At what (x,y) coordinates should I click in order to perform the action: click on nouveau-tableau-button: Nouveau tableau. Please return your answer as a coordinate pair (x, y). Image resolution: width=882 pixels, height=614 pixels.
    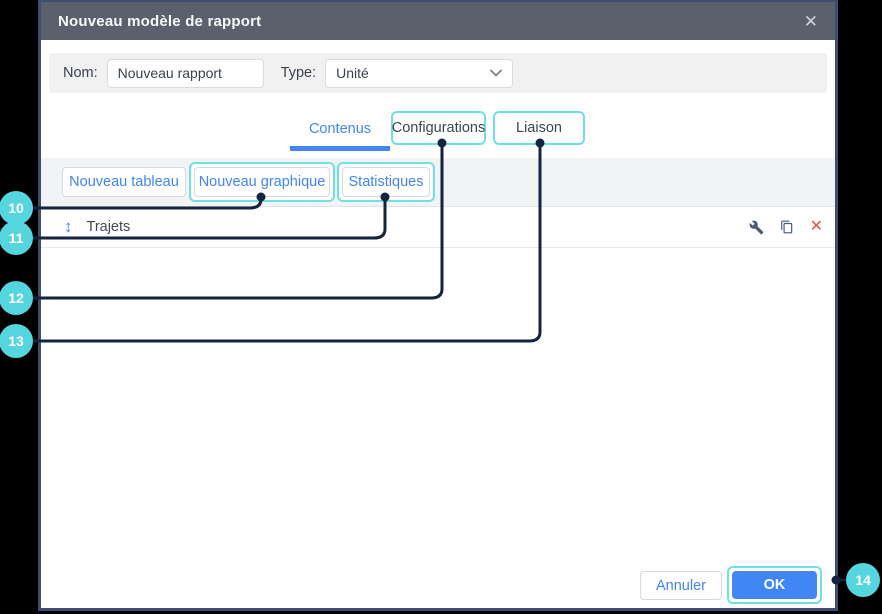
    Looking at the image, I should click on (124, 182).